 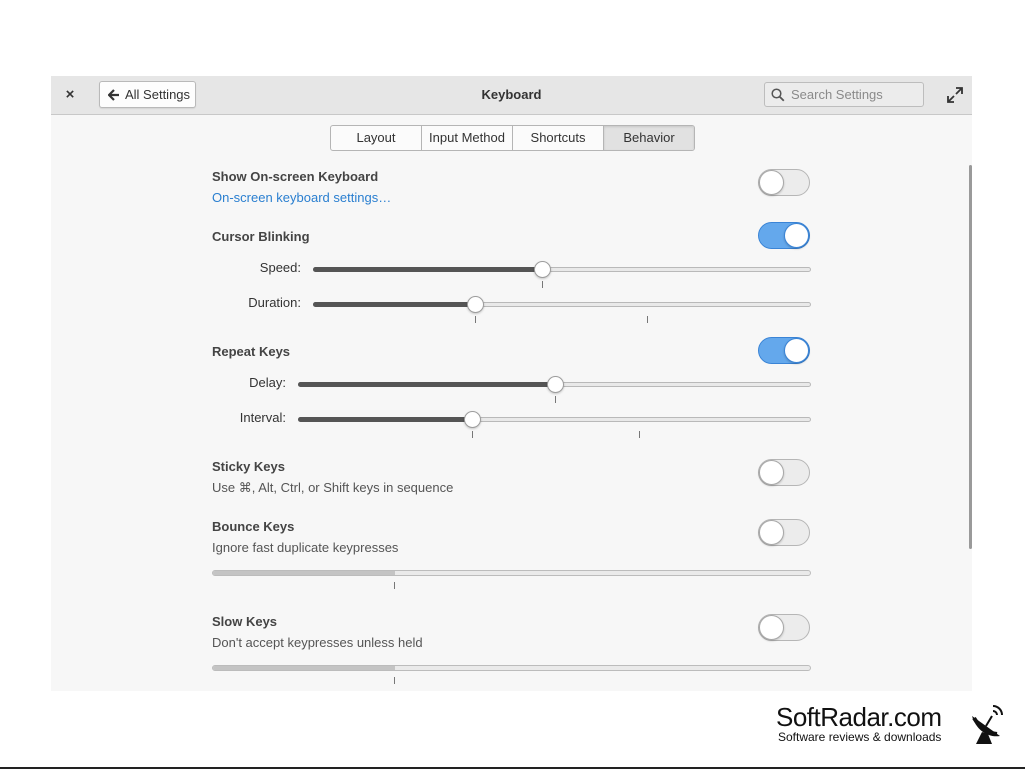 I want to click on tab-shortcuts: Shortcuts, so click(x=558, y=138).